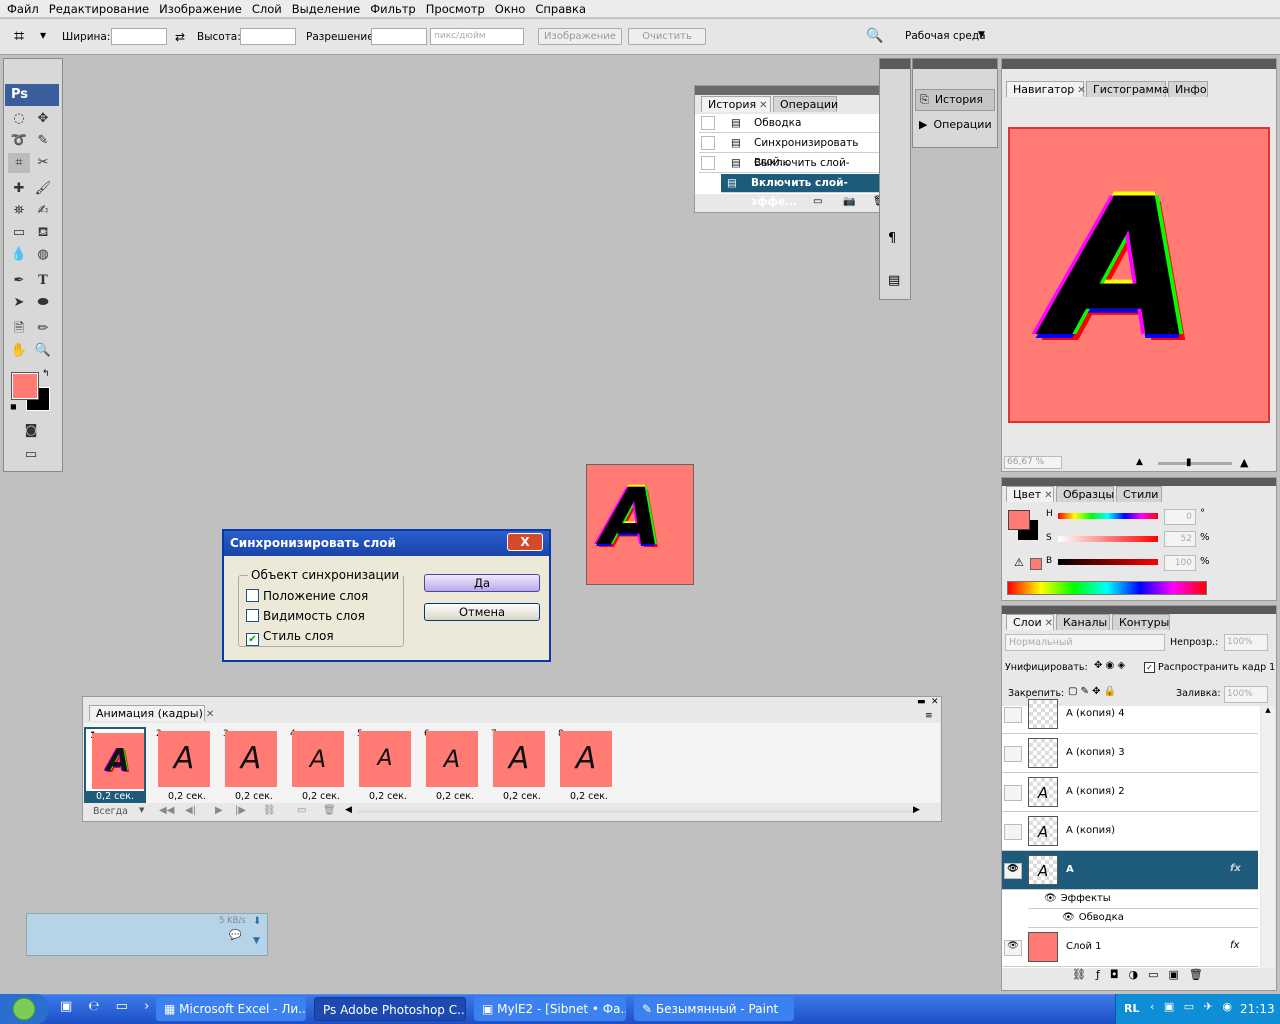 The width and height of the screenshot is (1280, 1024). Describe the element at coordinates (235, 935) in the screenshot. I see `chat-icon: 💬` at that location.